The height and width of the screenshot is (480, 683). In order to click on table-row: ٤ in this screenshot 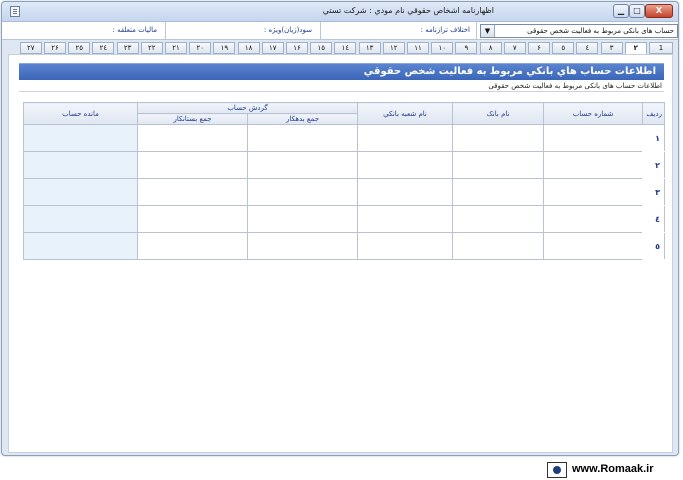, I will do `click(344, 219)`.